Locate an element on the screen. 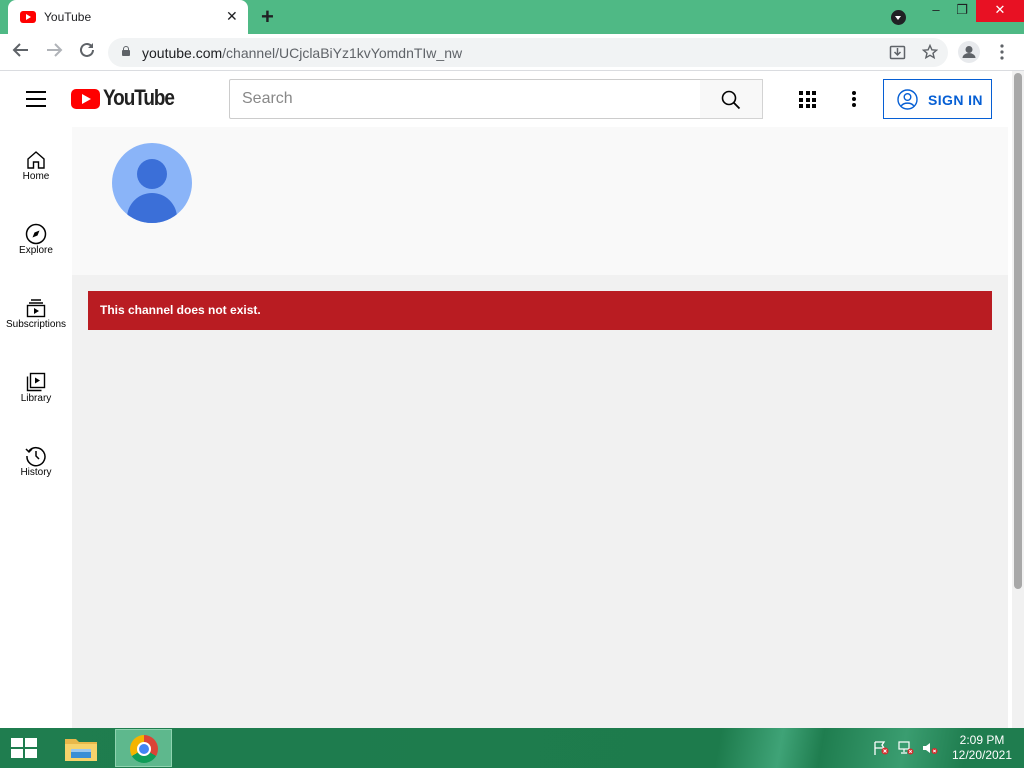 The height and width of the screenshot is (768, 1024). guide-item-library: Library is located at coordinates (36, 386).